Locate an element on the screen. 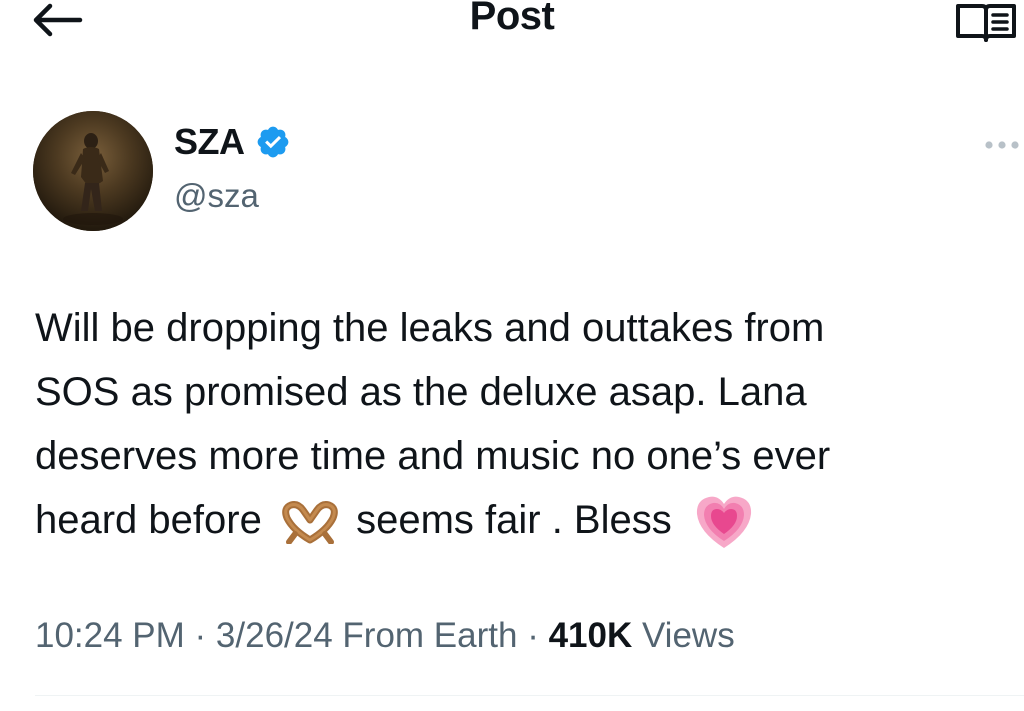  heart-hands-emoji is located at coordinates (310, 523).